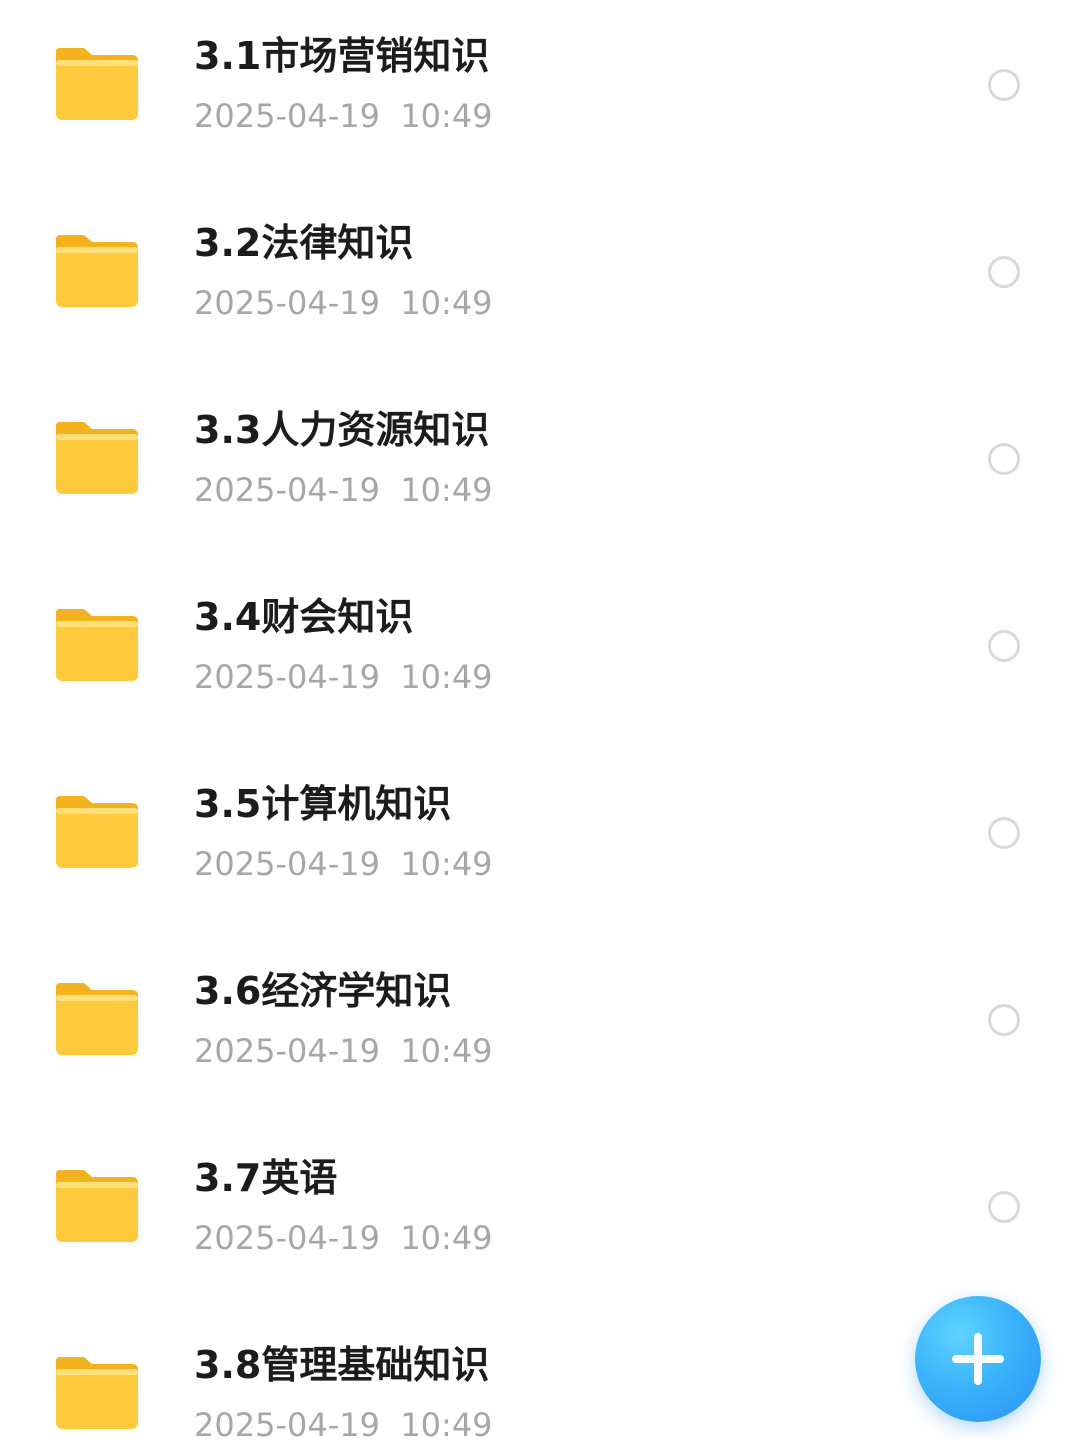 This screenshot has height=1440, width=1080. What do you see at coordinates (266, 1178) in the screenshot?
I see `folder-name: 3.7英语` at bounding box center [266, 1178].